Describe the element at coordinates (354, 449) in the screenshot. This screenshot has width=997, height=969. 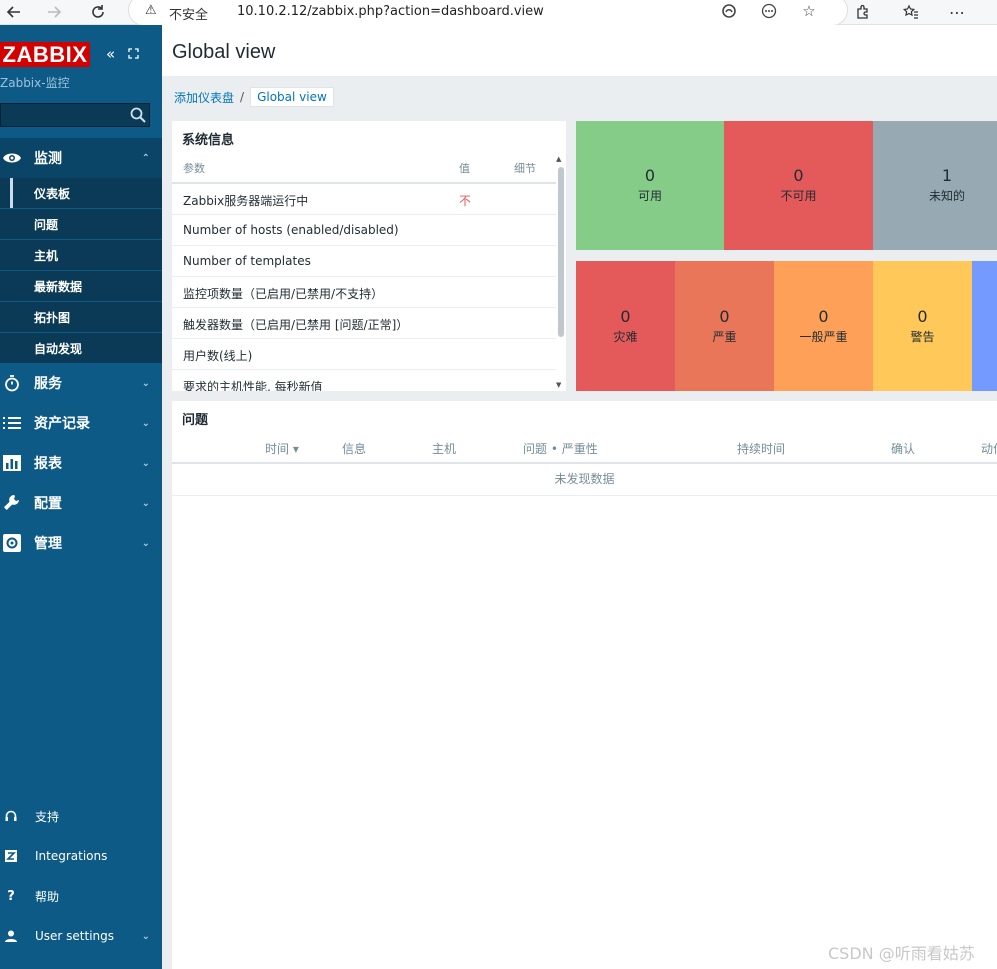
I see `column-info: 信息` at that location.